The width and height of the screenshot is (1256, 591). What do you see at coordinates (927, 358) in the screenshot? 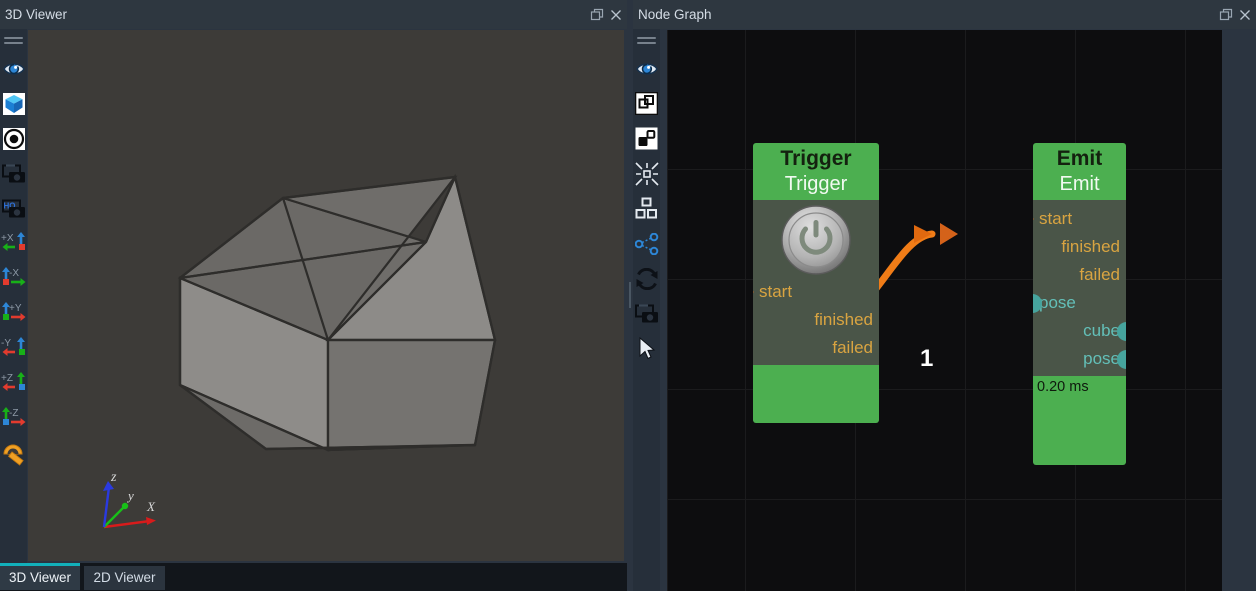
I see `connection-order-label: 1` at bounding box center [927, 358].